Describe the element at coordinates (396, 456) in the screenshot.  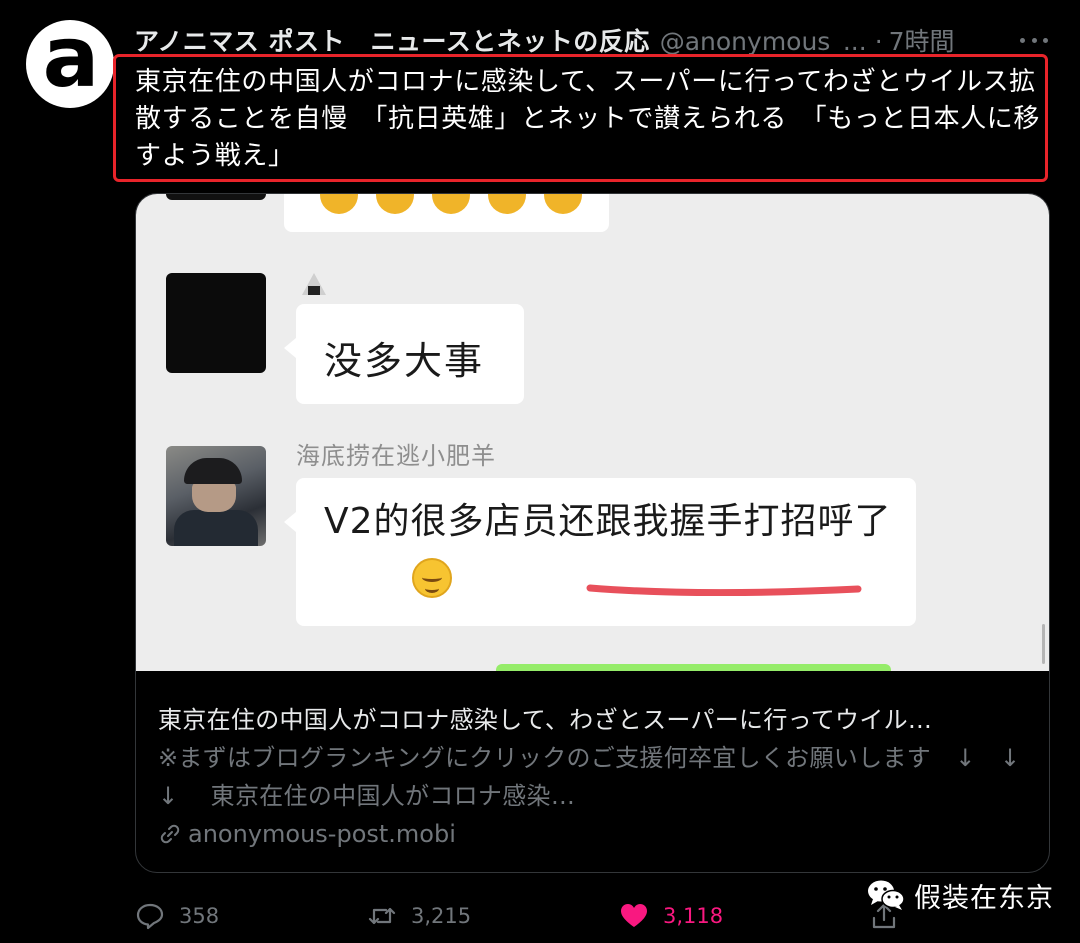
I see `chat-sender-name: 海底捞在逃小肥羊` at that location.